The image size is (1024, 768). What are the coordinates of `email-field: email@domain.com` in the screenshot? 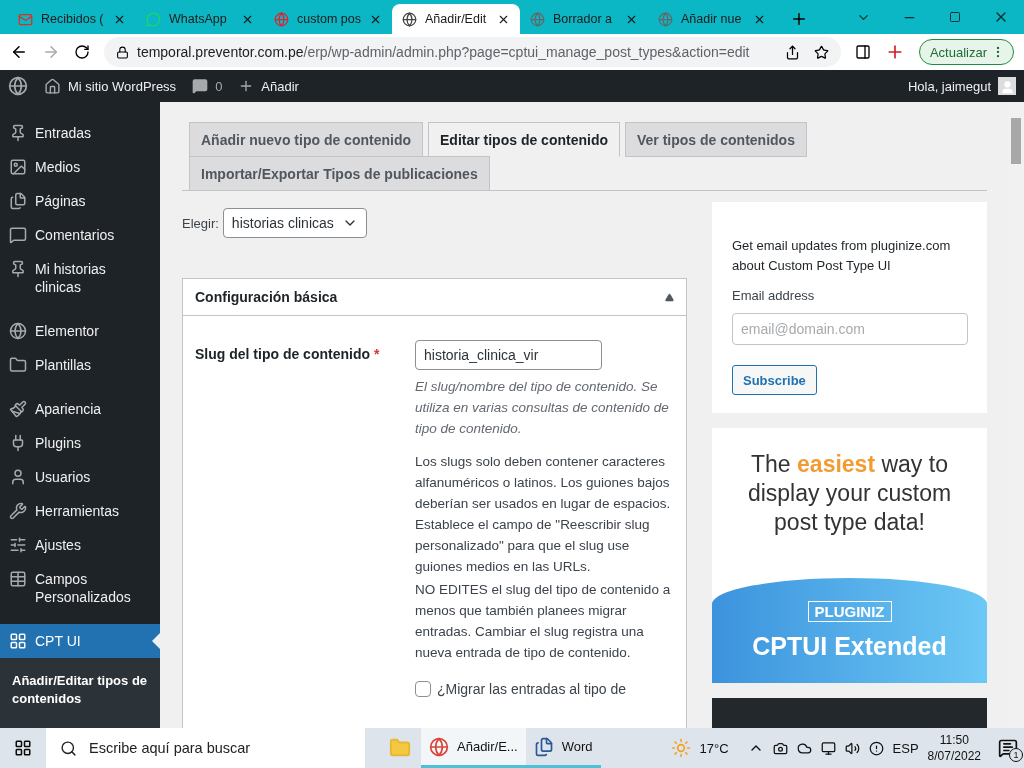 It's located at (850, 329).